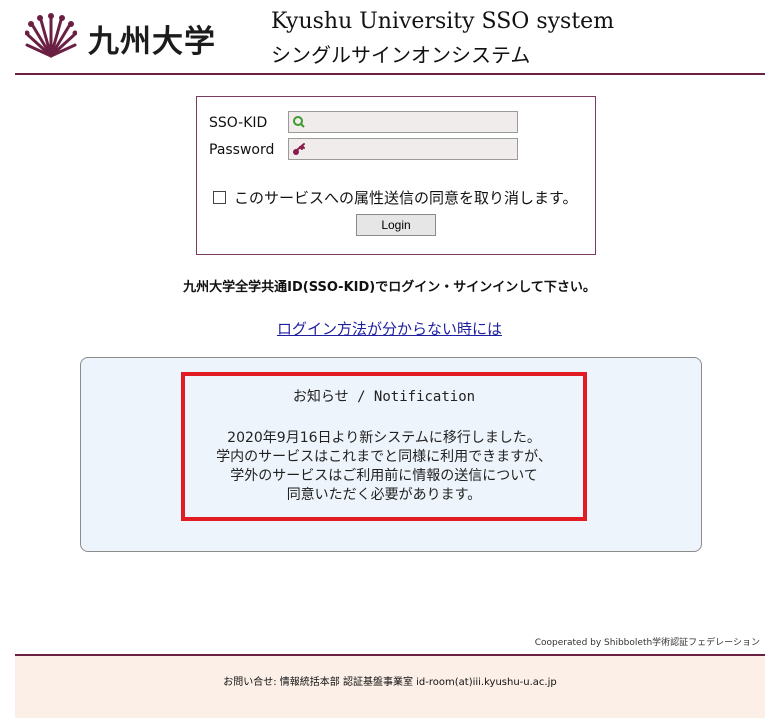 The width and height of the screenshot is (779, 726). I want to click on notice-title: お知らせ / Notification, so click(384, 397).